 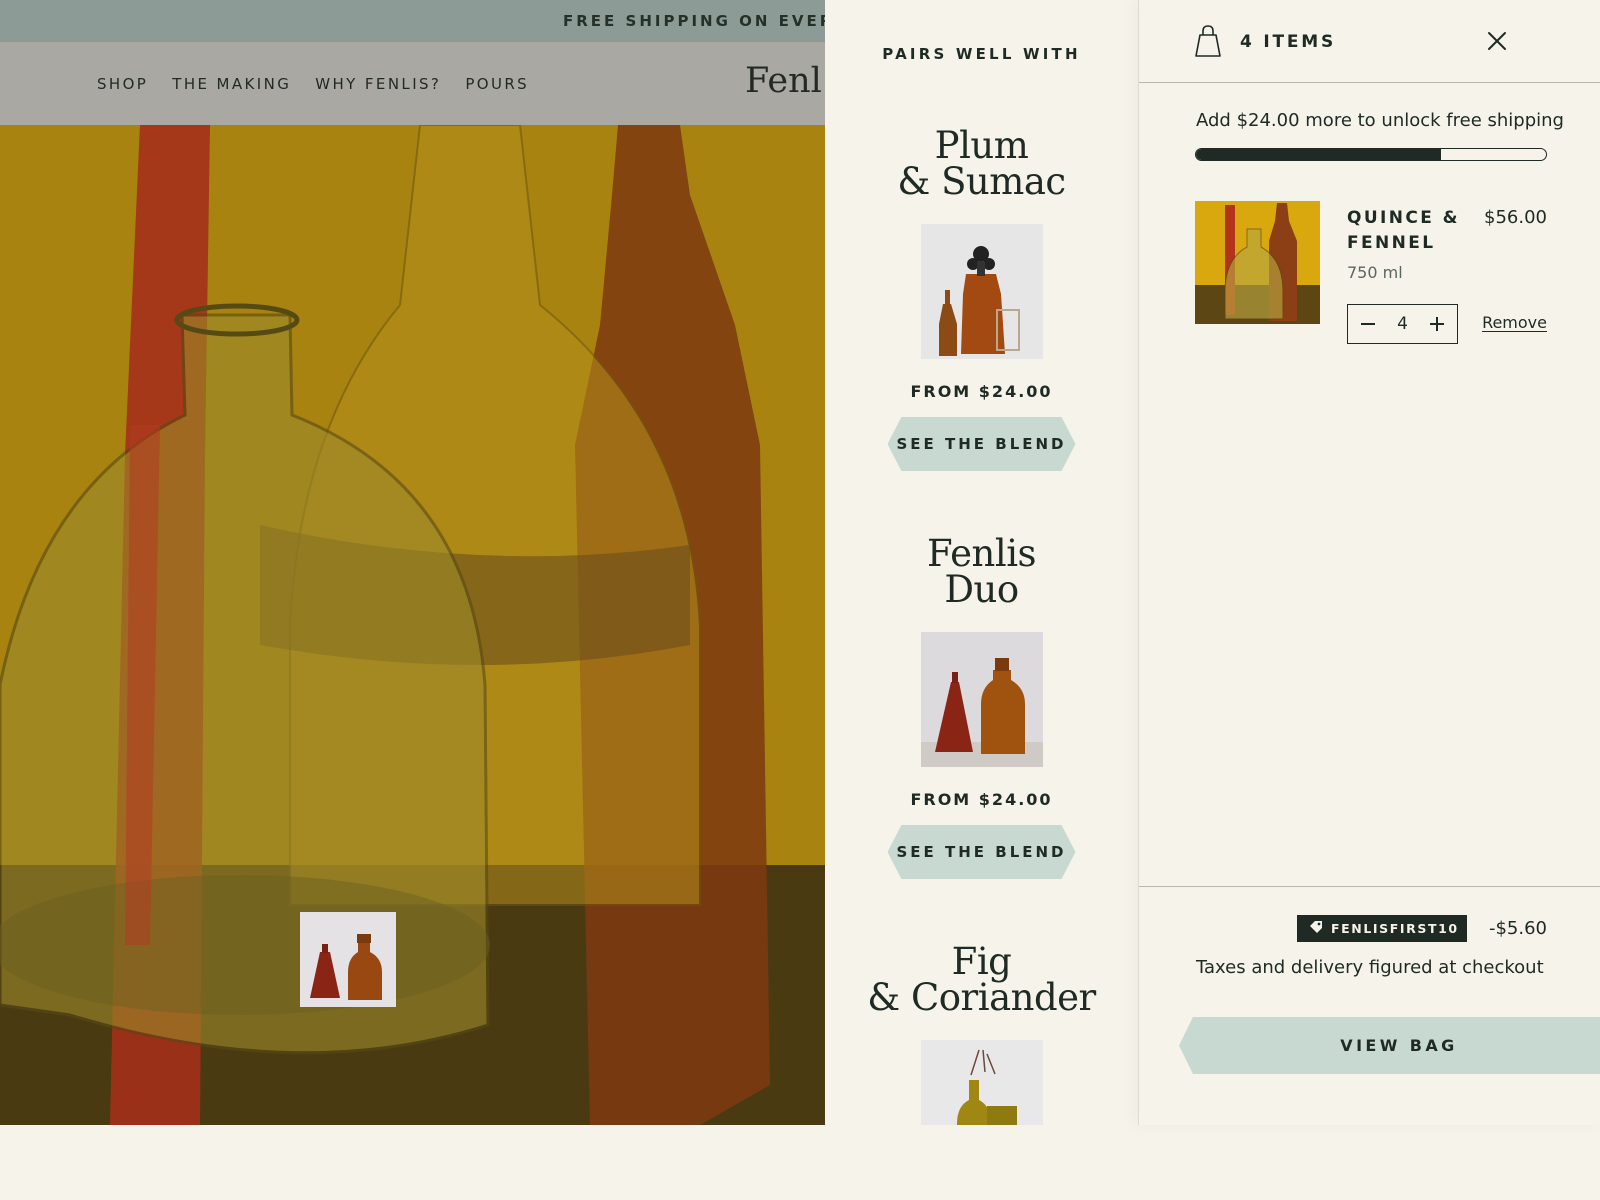 I want to click on discount-code: FENLISFIRST10, so click(x=1395, y=928).